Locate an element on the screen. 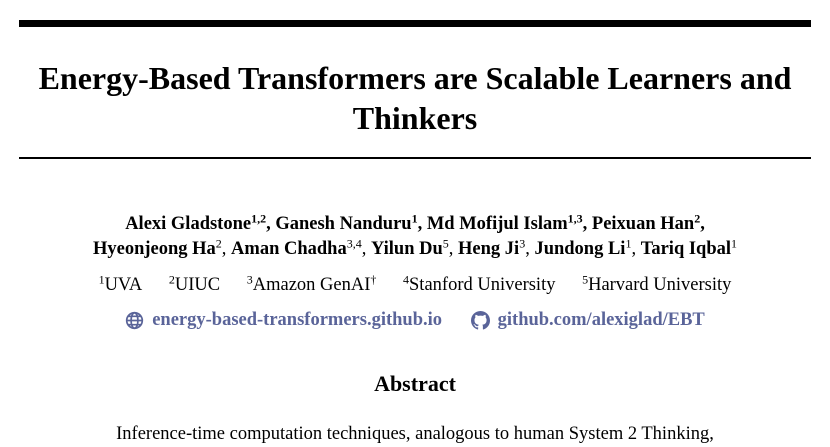  author-name: Hyeonjeong Ha is located at coordinates (154, 249).